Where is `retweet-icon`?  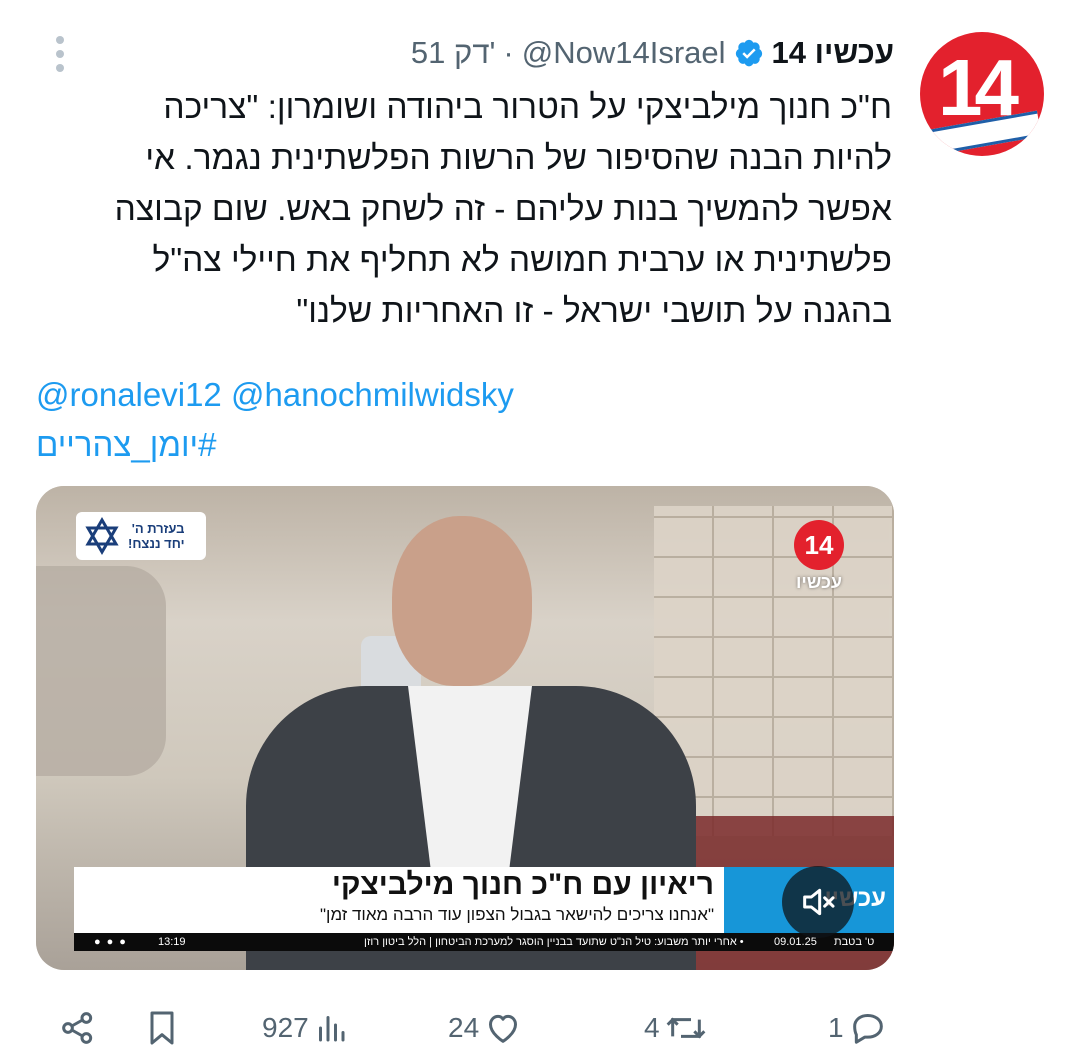 retweet-icon is located at coordinates (685, 1028).